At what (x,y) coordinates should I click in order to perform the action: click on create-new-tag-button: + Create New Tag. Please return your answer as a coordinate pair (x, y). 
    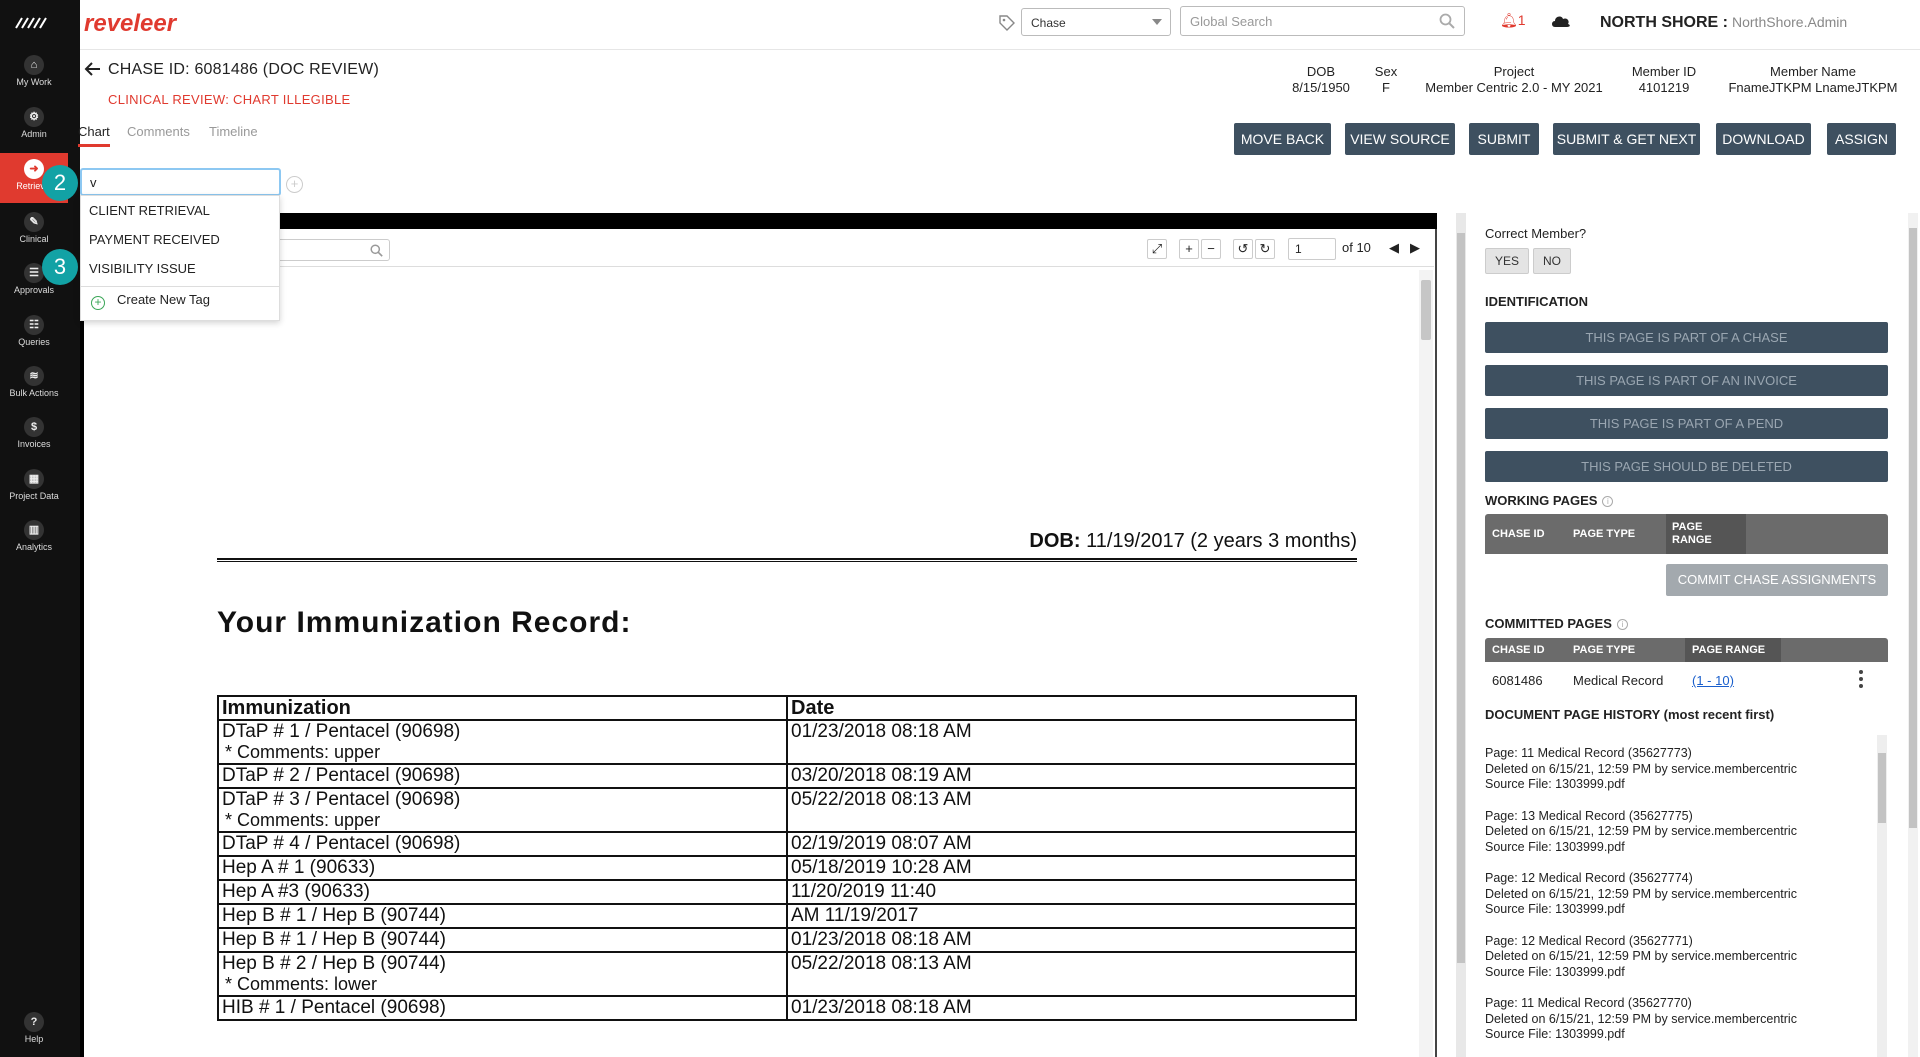
    Looking at the image, I should click on (150, 301).